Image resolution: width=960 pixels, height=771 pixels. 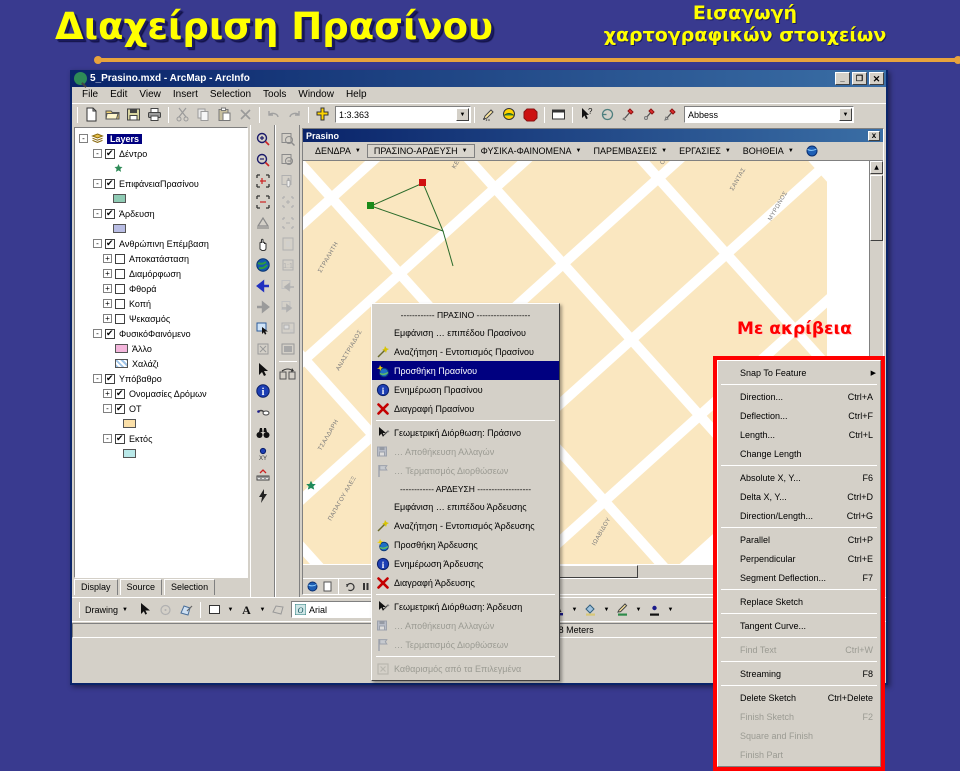 What do you see at coordinates (812, 151) in the screenshot?
I see `help-globe-icon` at bounding box center [812, 151].